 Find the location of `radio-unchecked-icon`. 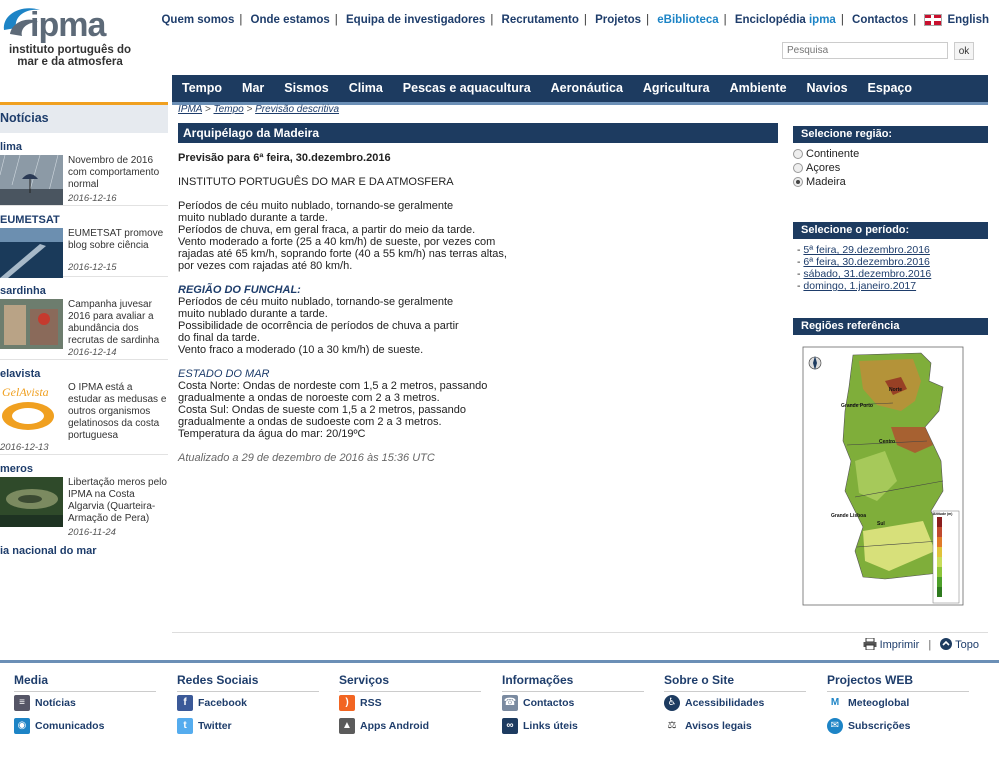

radio-unchecked-icon is located at coordinates (798, 154).